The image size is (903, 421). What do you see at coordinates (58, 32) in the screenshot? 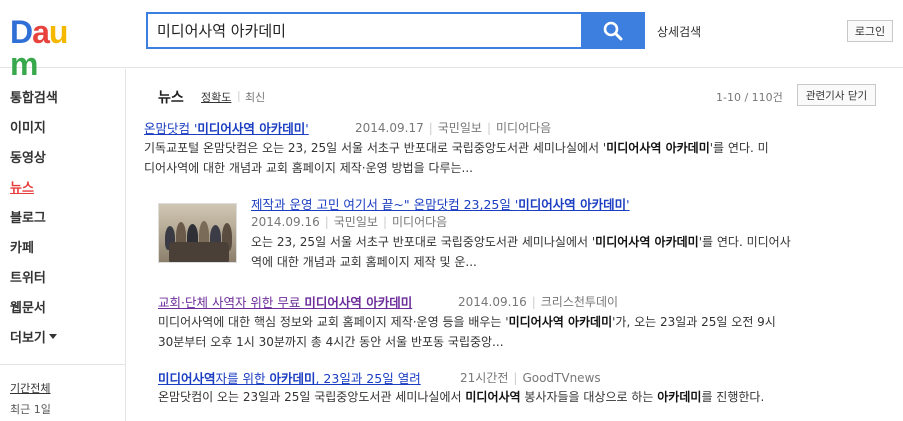
I see `logo-letter: u` at bounding box center [58, 32].